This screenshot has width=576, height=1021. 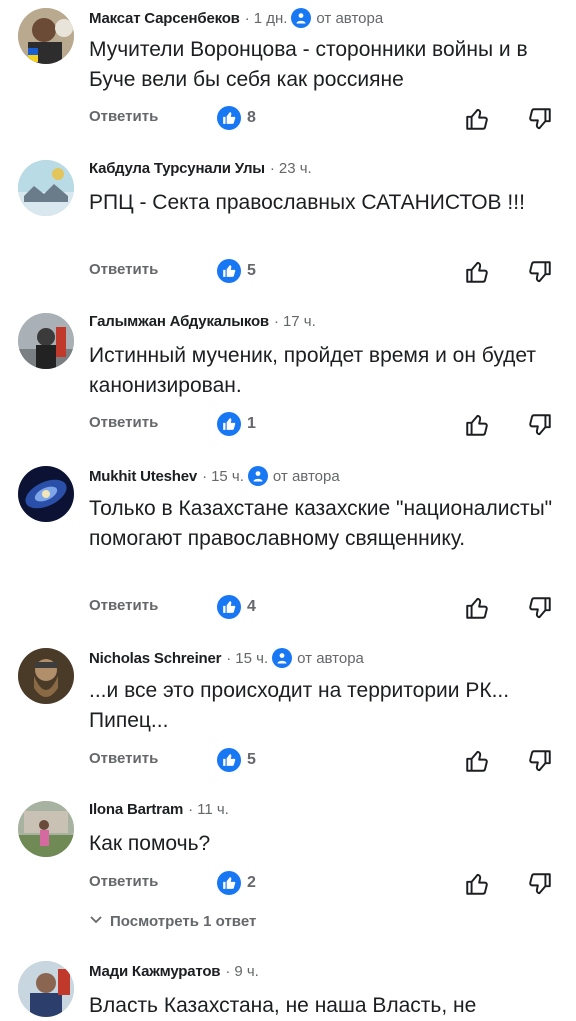 What do you see at coordinates (324, 120) in the screenshot?
I see `comment-actions: Ответить 8` at bounding box center [324, 120].